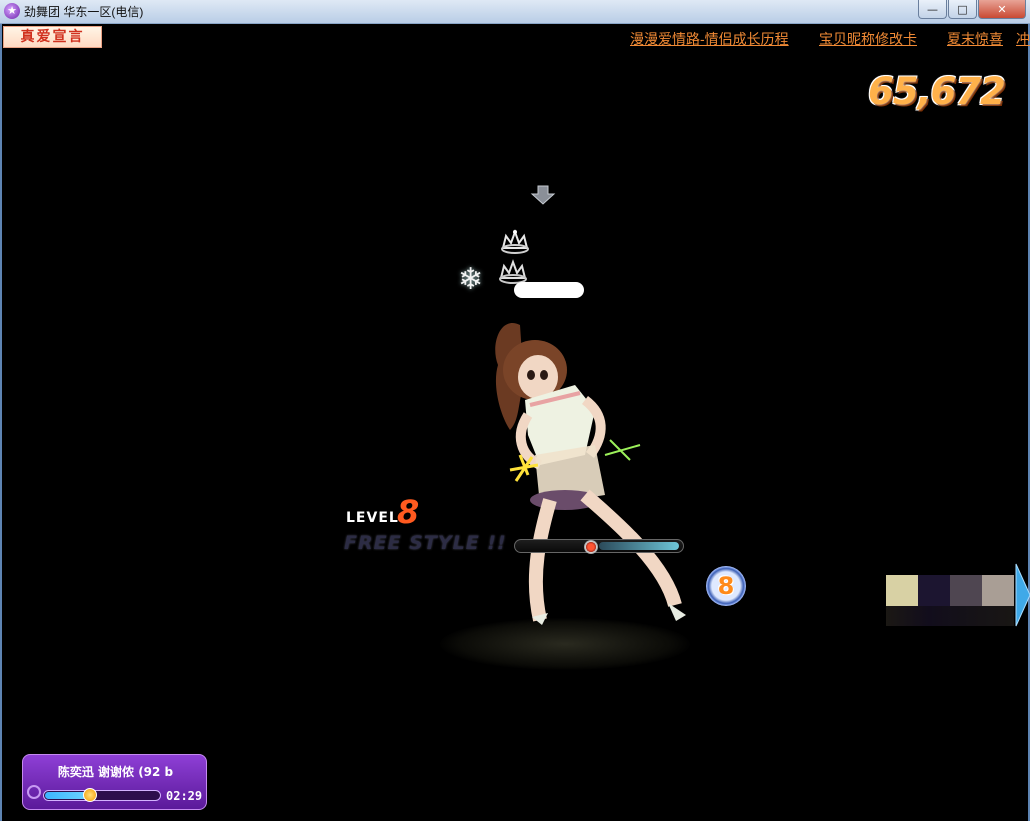  What do you see at coordinates (868, 39) in the screenshot?
I see `link-nickname-card: 宝贝昵称修改卡` at bounding box center [868, 39].